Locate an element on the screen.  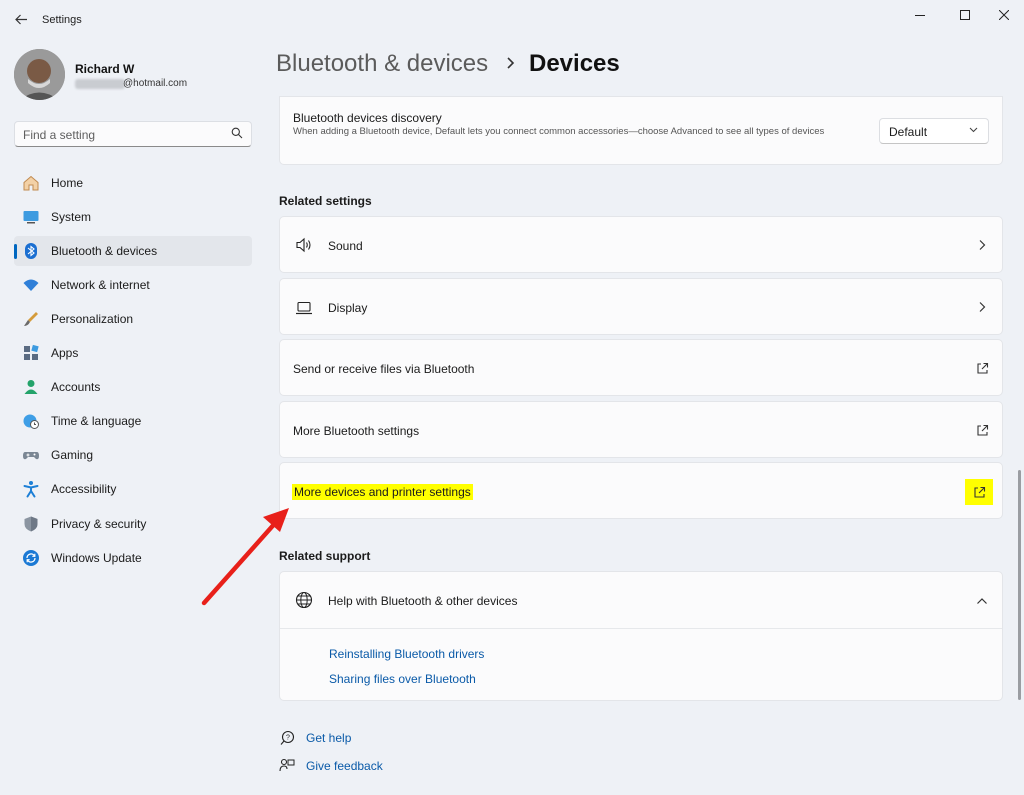
search-box is located at coordinates (133, 134).